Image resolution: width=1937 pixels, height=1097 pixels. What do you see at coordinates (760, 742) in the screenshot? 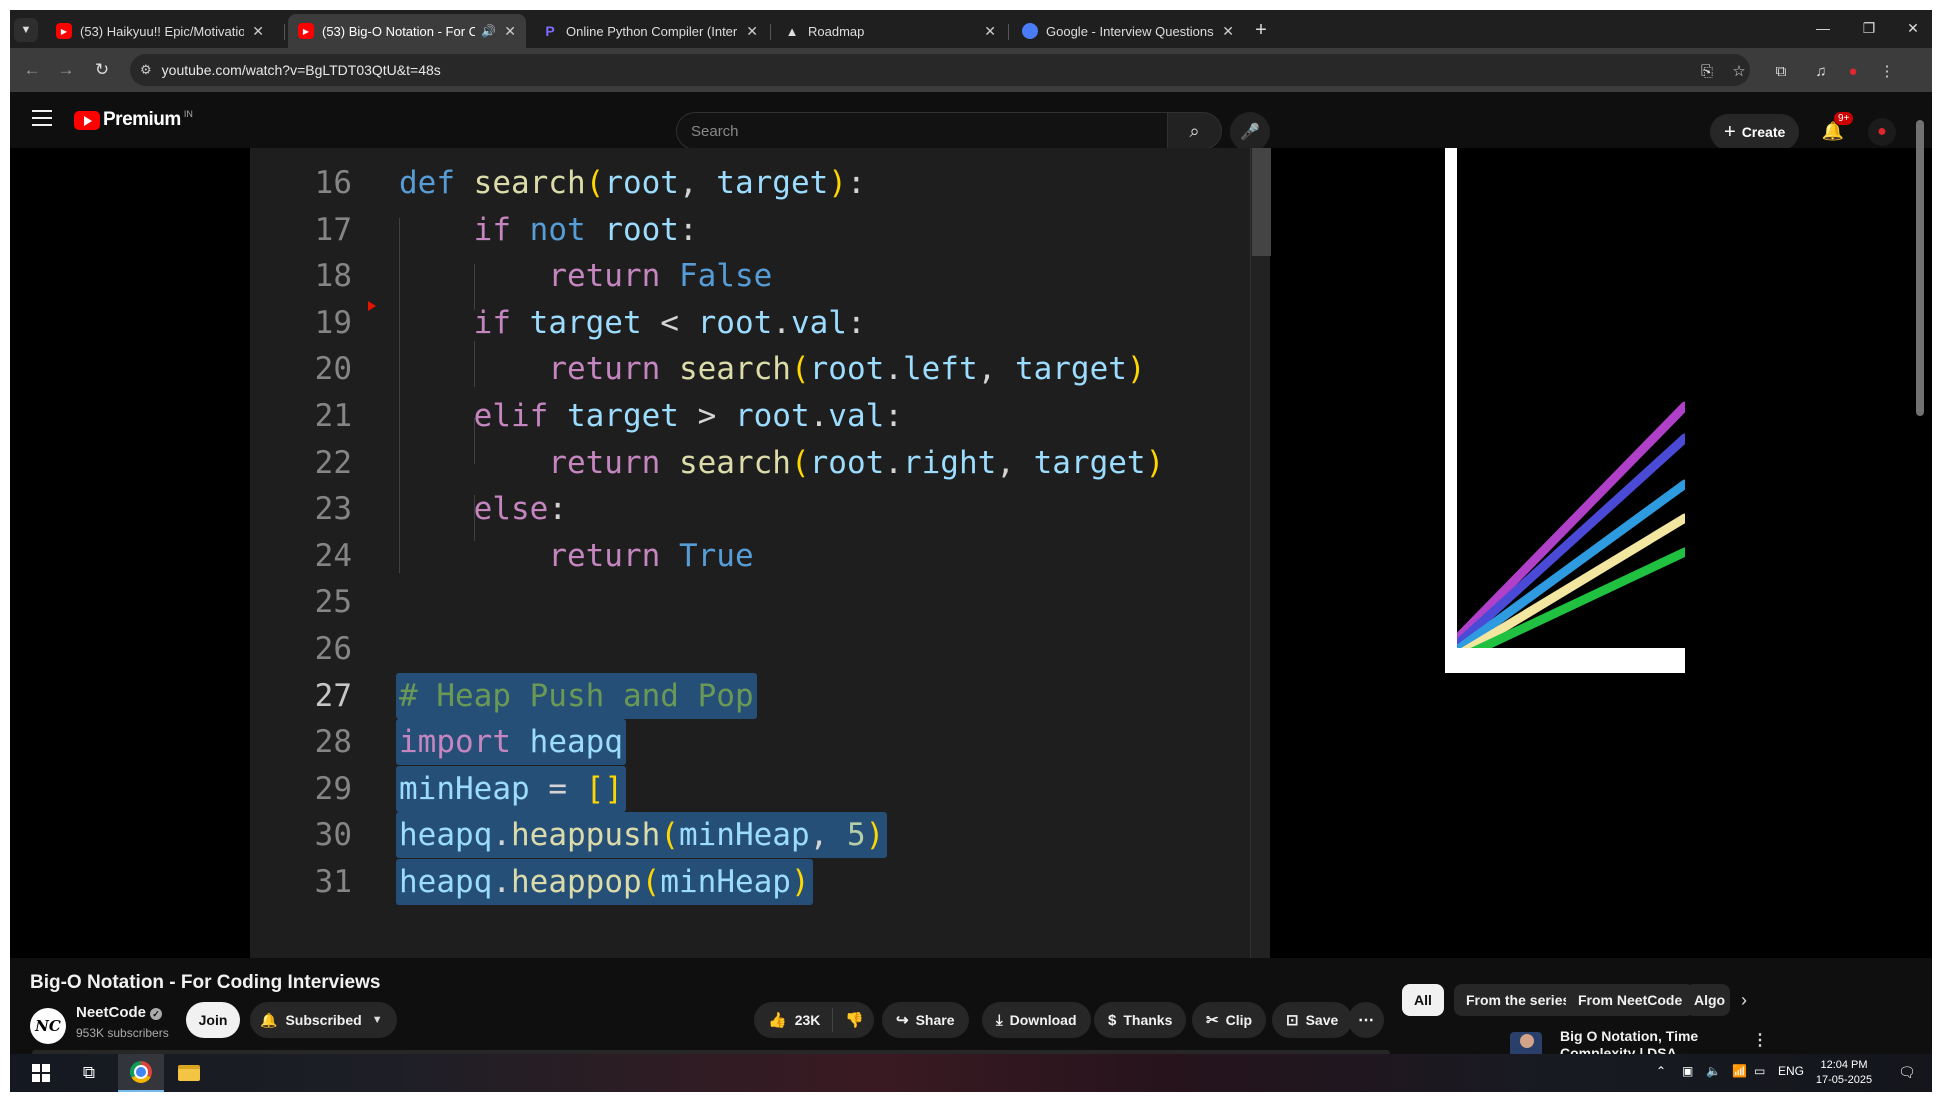
I see `code-line: 28 import heapq` at bounding box center [760, 742].